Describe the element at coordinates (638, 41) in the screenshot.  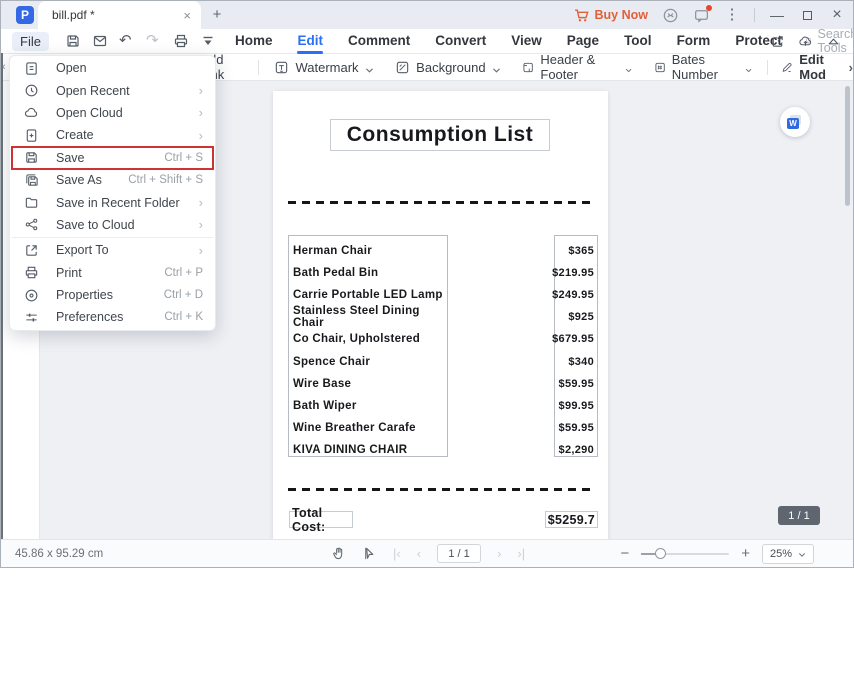
I see `menu-tab-tool: Tool` at that location.